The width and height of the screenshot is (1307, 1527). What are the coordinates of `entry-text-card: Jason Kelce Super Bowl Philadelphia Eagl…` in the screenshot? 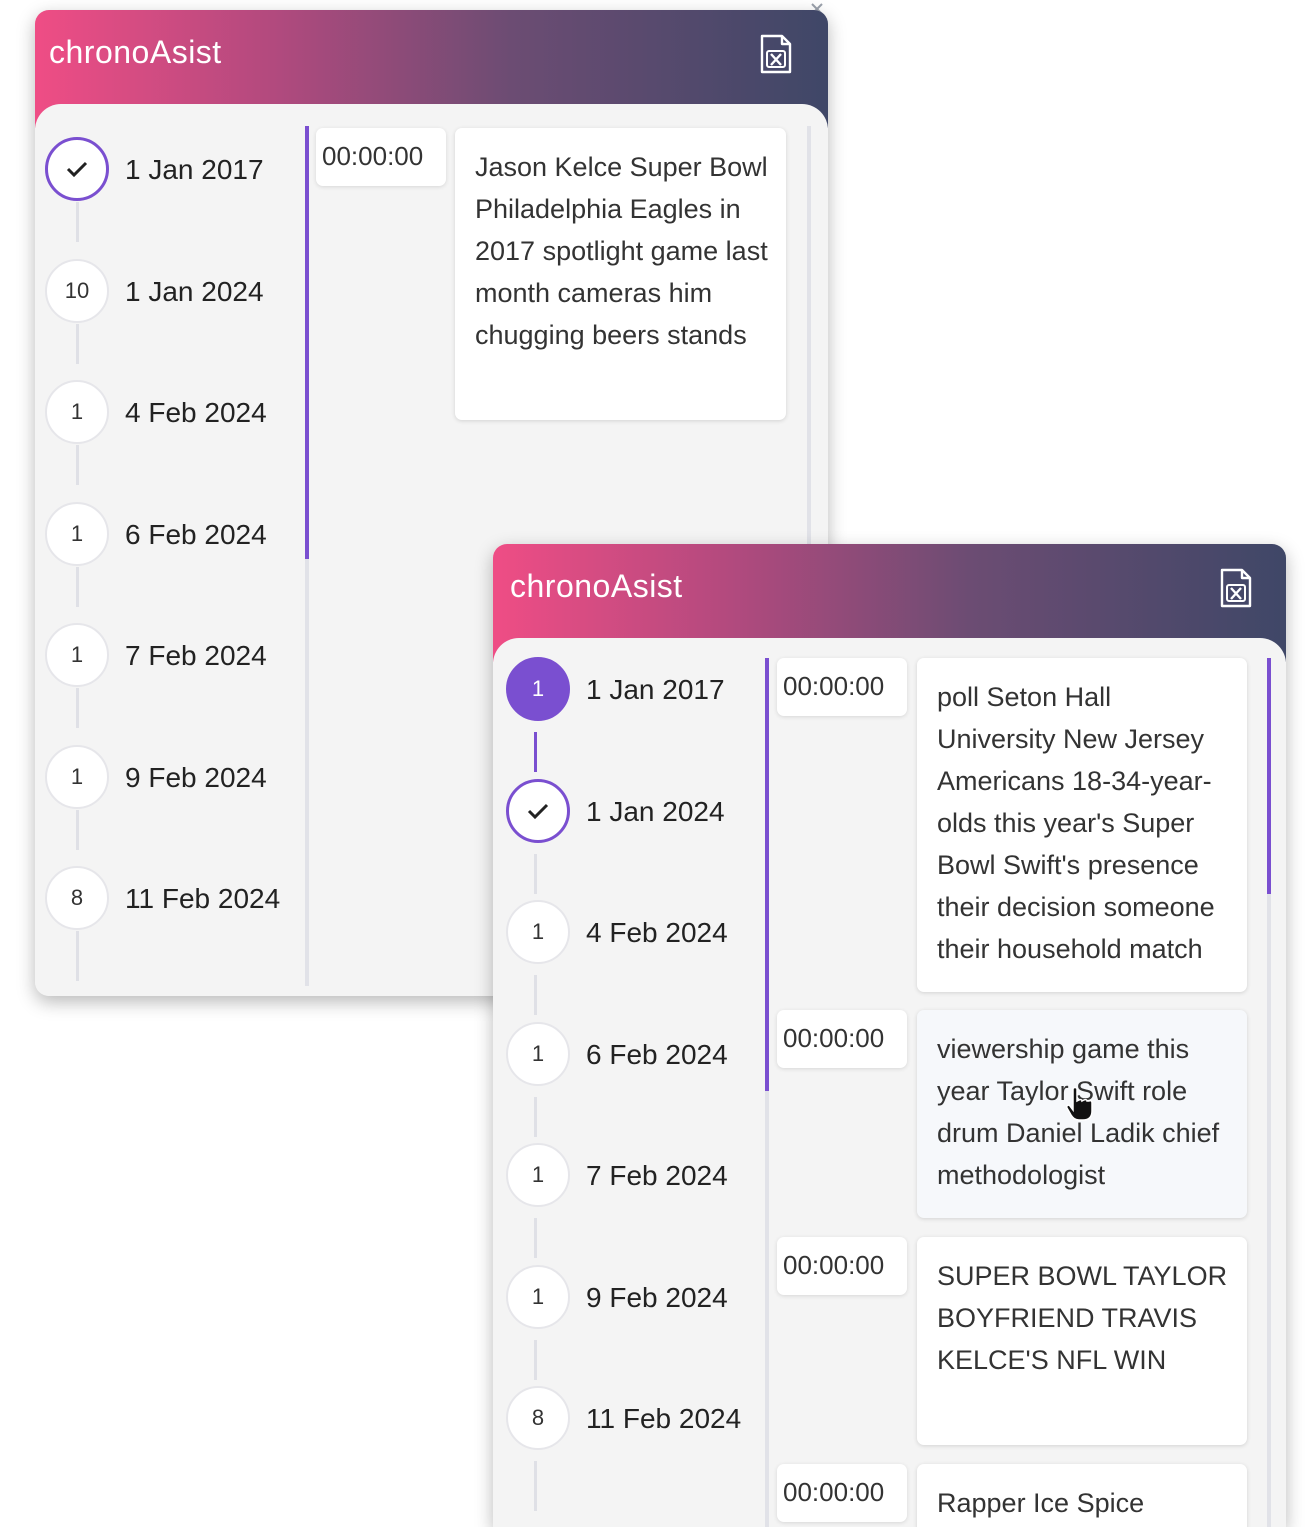 It's located at (620, 274).